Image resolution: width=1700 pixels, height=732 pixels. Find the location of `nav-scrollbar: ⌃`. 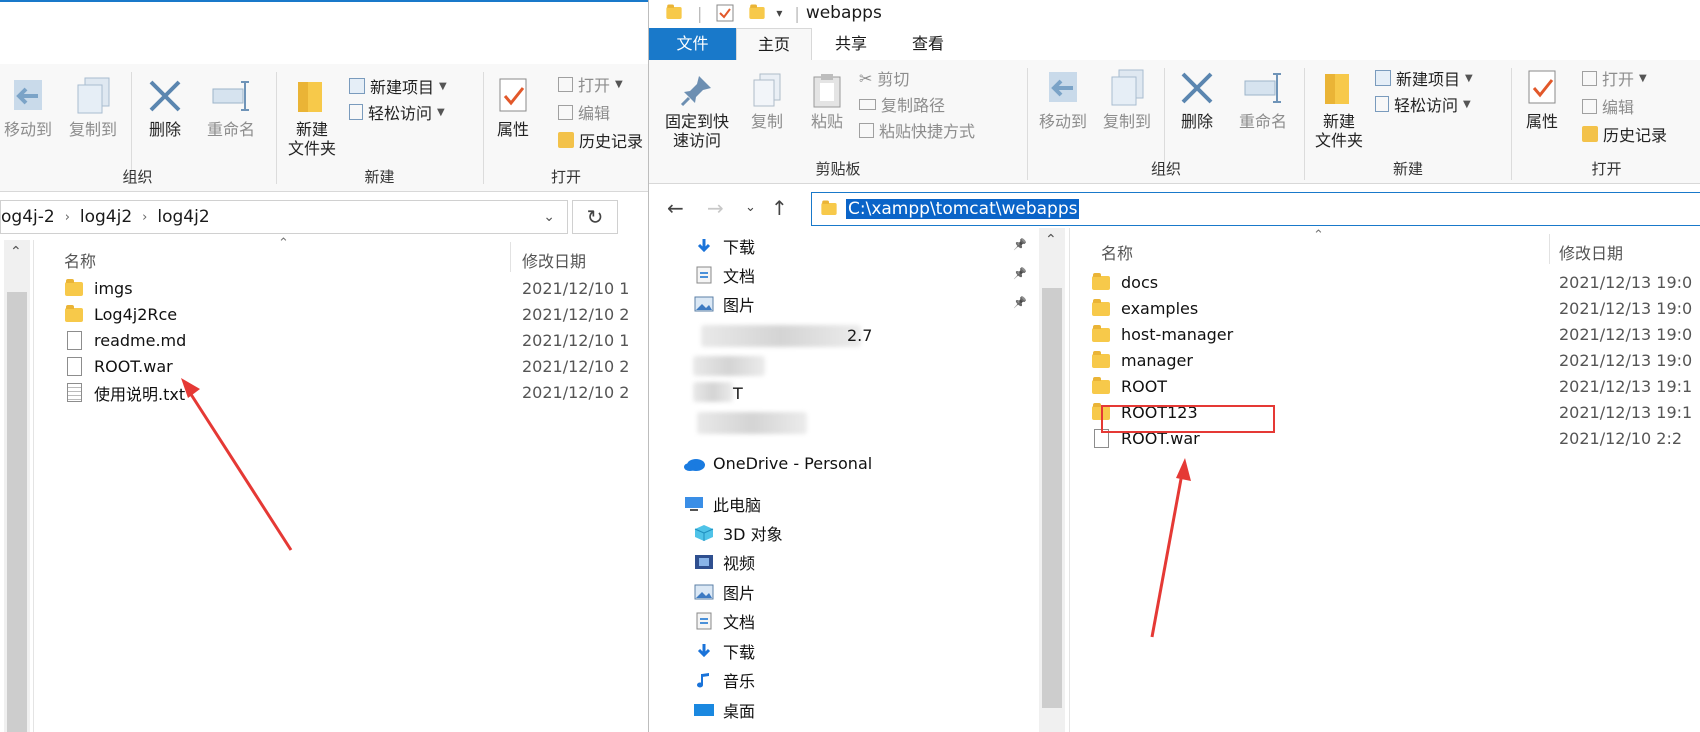

nav-scrollbar: ⌃ is located at coordinates (1052, 480).